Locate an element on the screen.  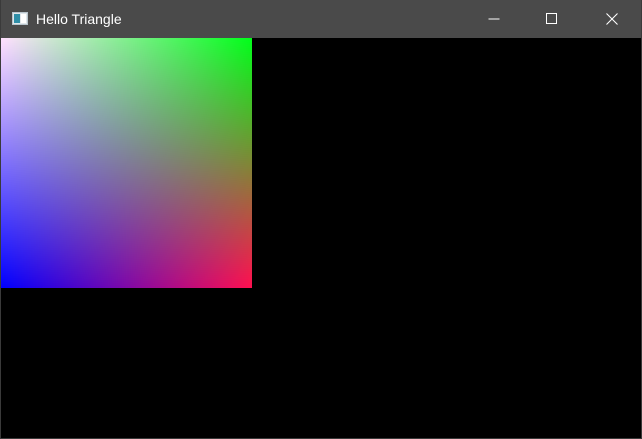
maximize-button is located at coordinates (552, 19).